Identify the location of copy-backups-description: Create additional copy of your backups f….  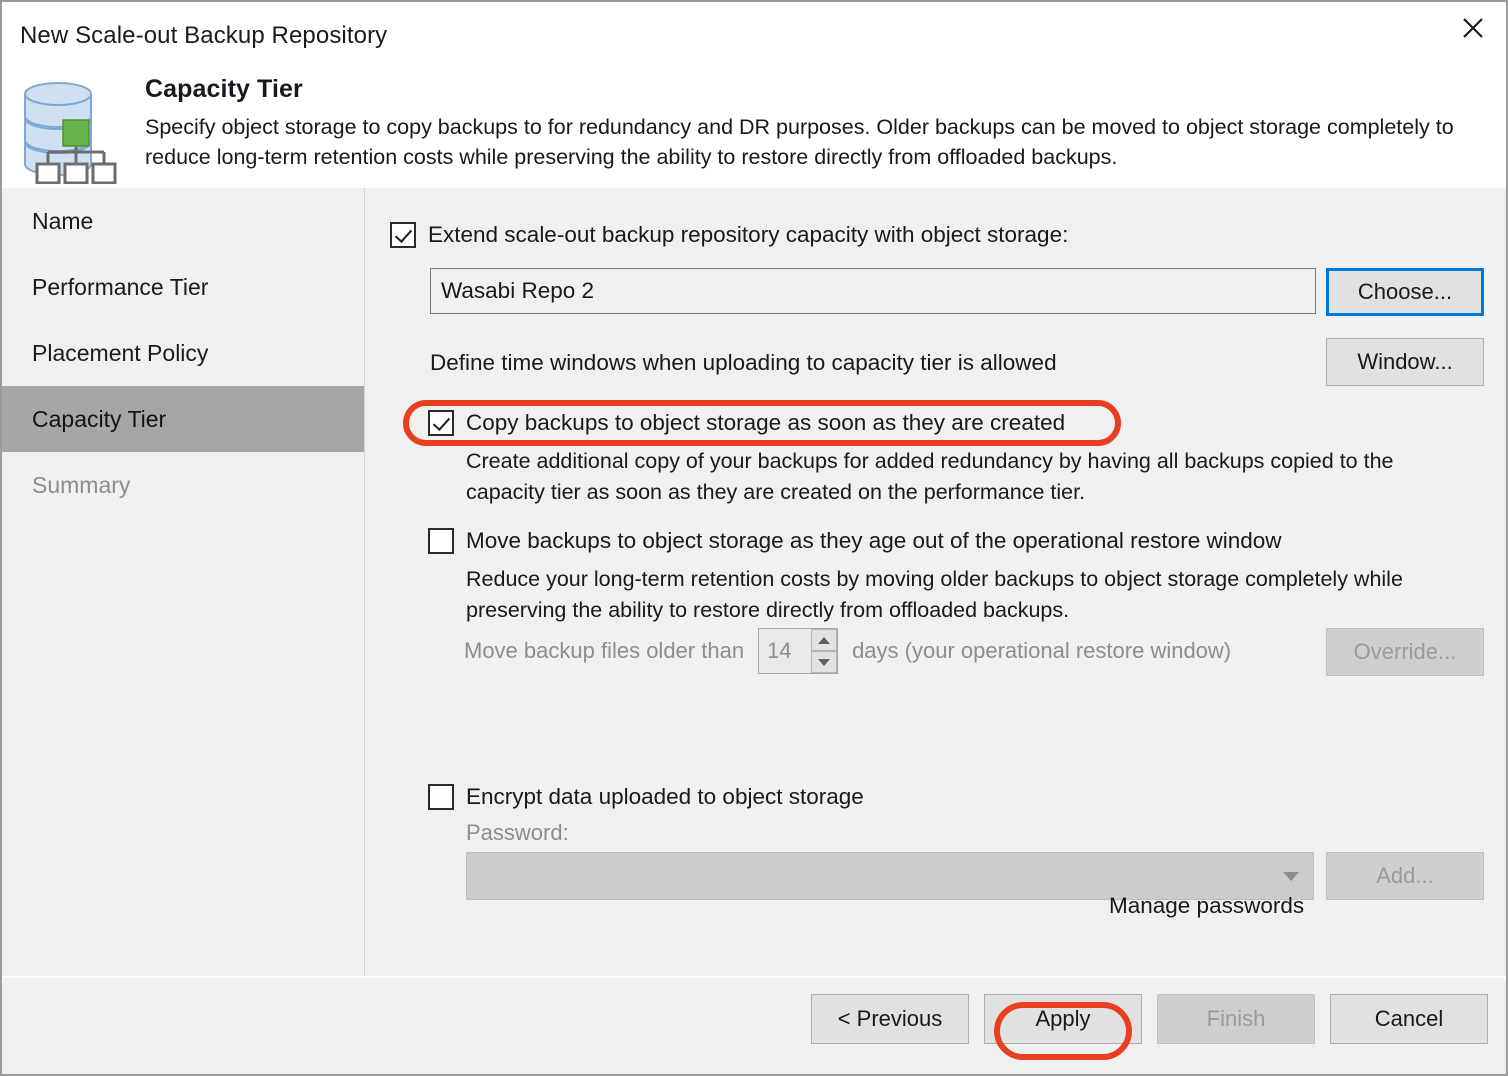
(930, 476).